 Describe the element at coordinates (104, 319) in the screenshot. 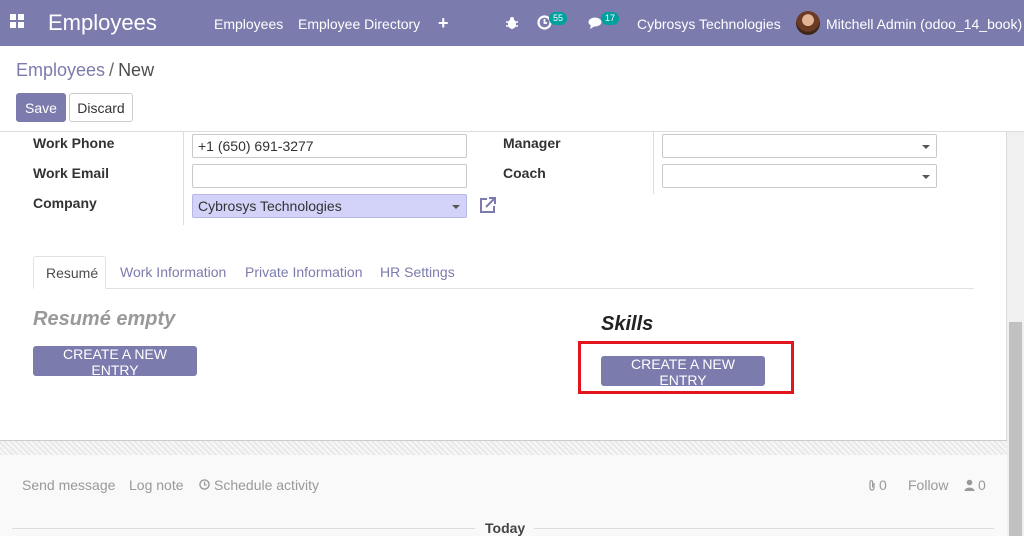

I see `resume-empty-title: Resumé empty` at that location.